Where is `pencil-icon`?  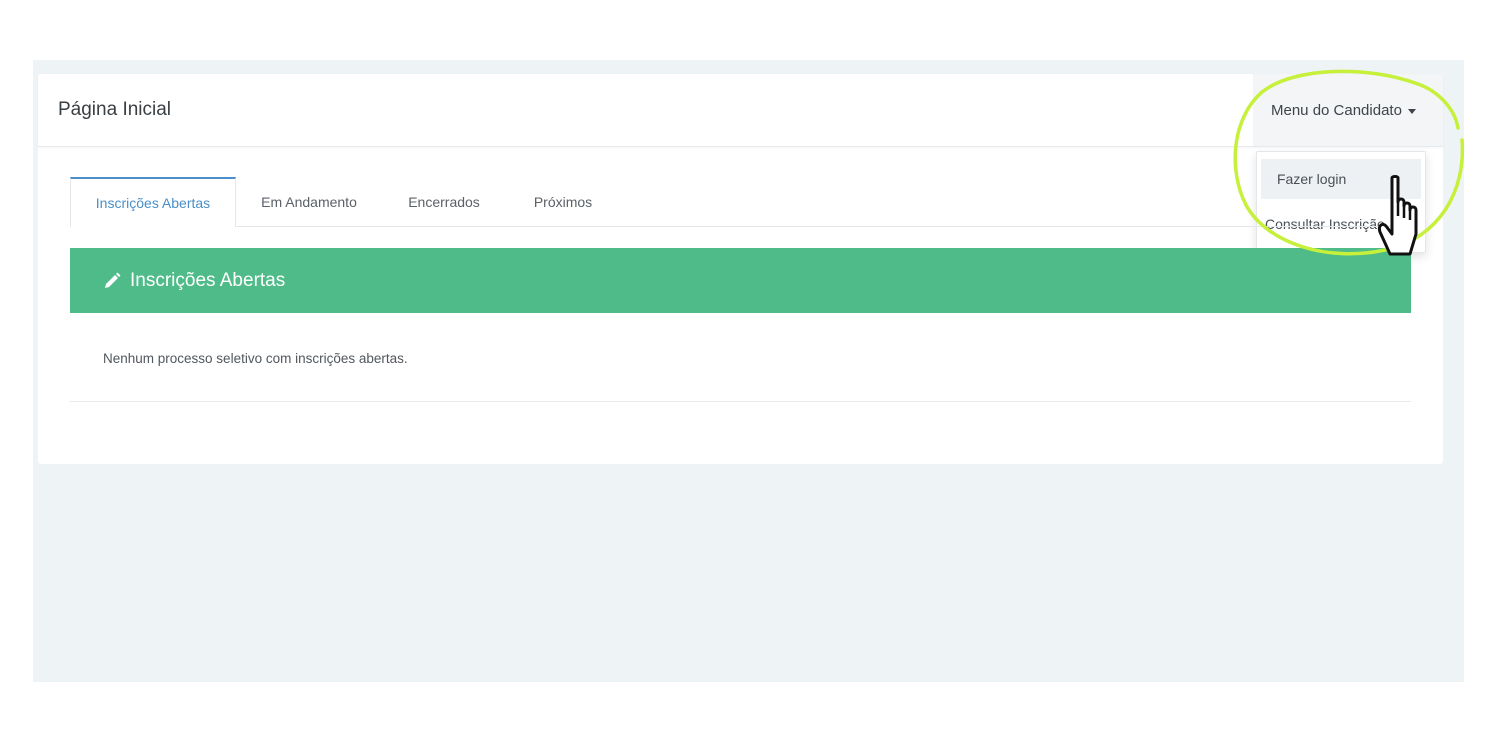 pencil-icon is located at coordinates (113, 280).